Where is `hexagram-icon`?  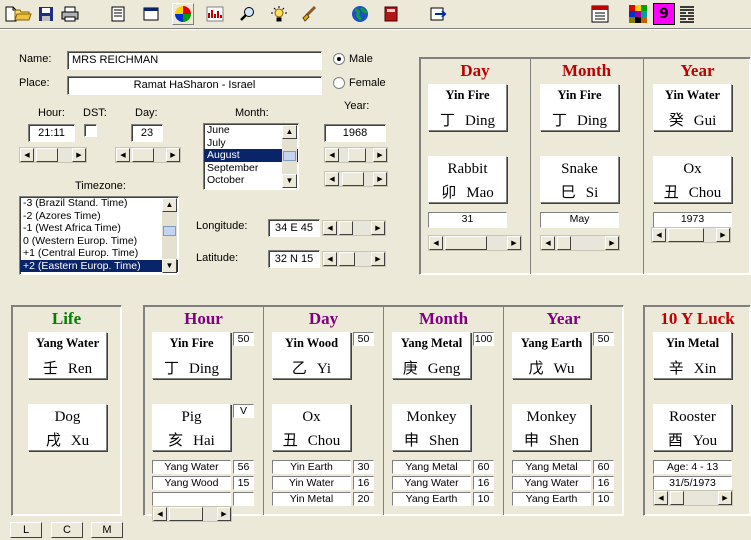 hexagram-icon is located at coordinates (687, 14).